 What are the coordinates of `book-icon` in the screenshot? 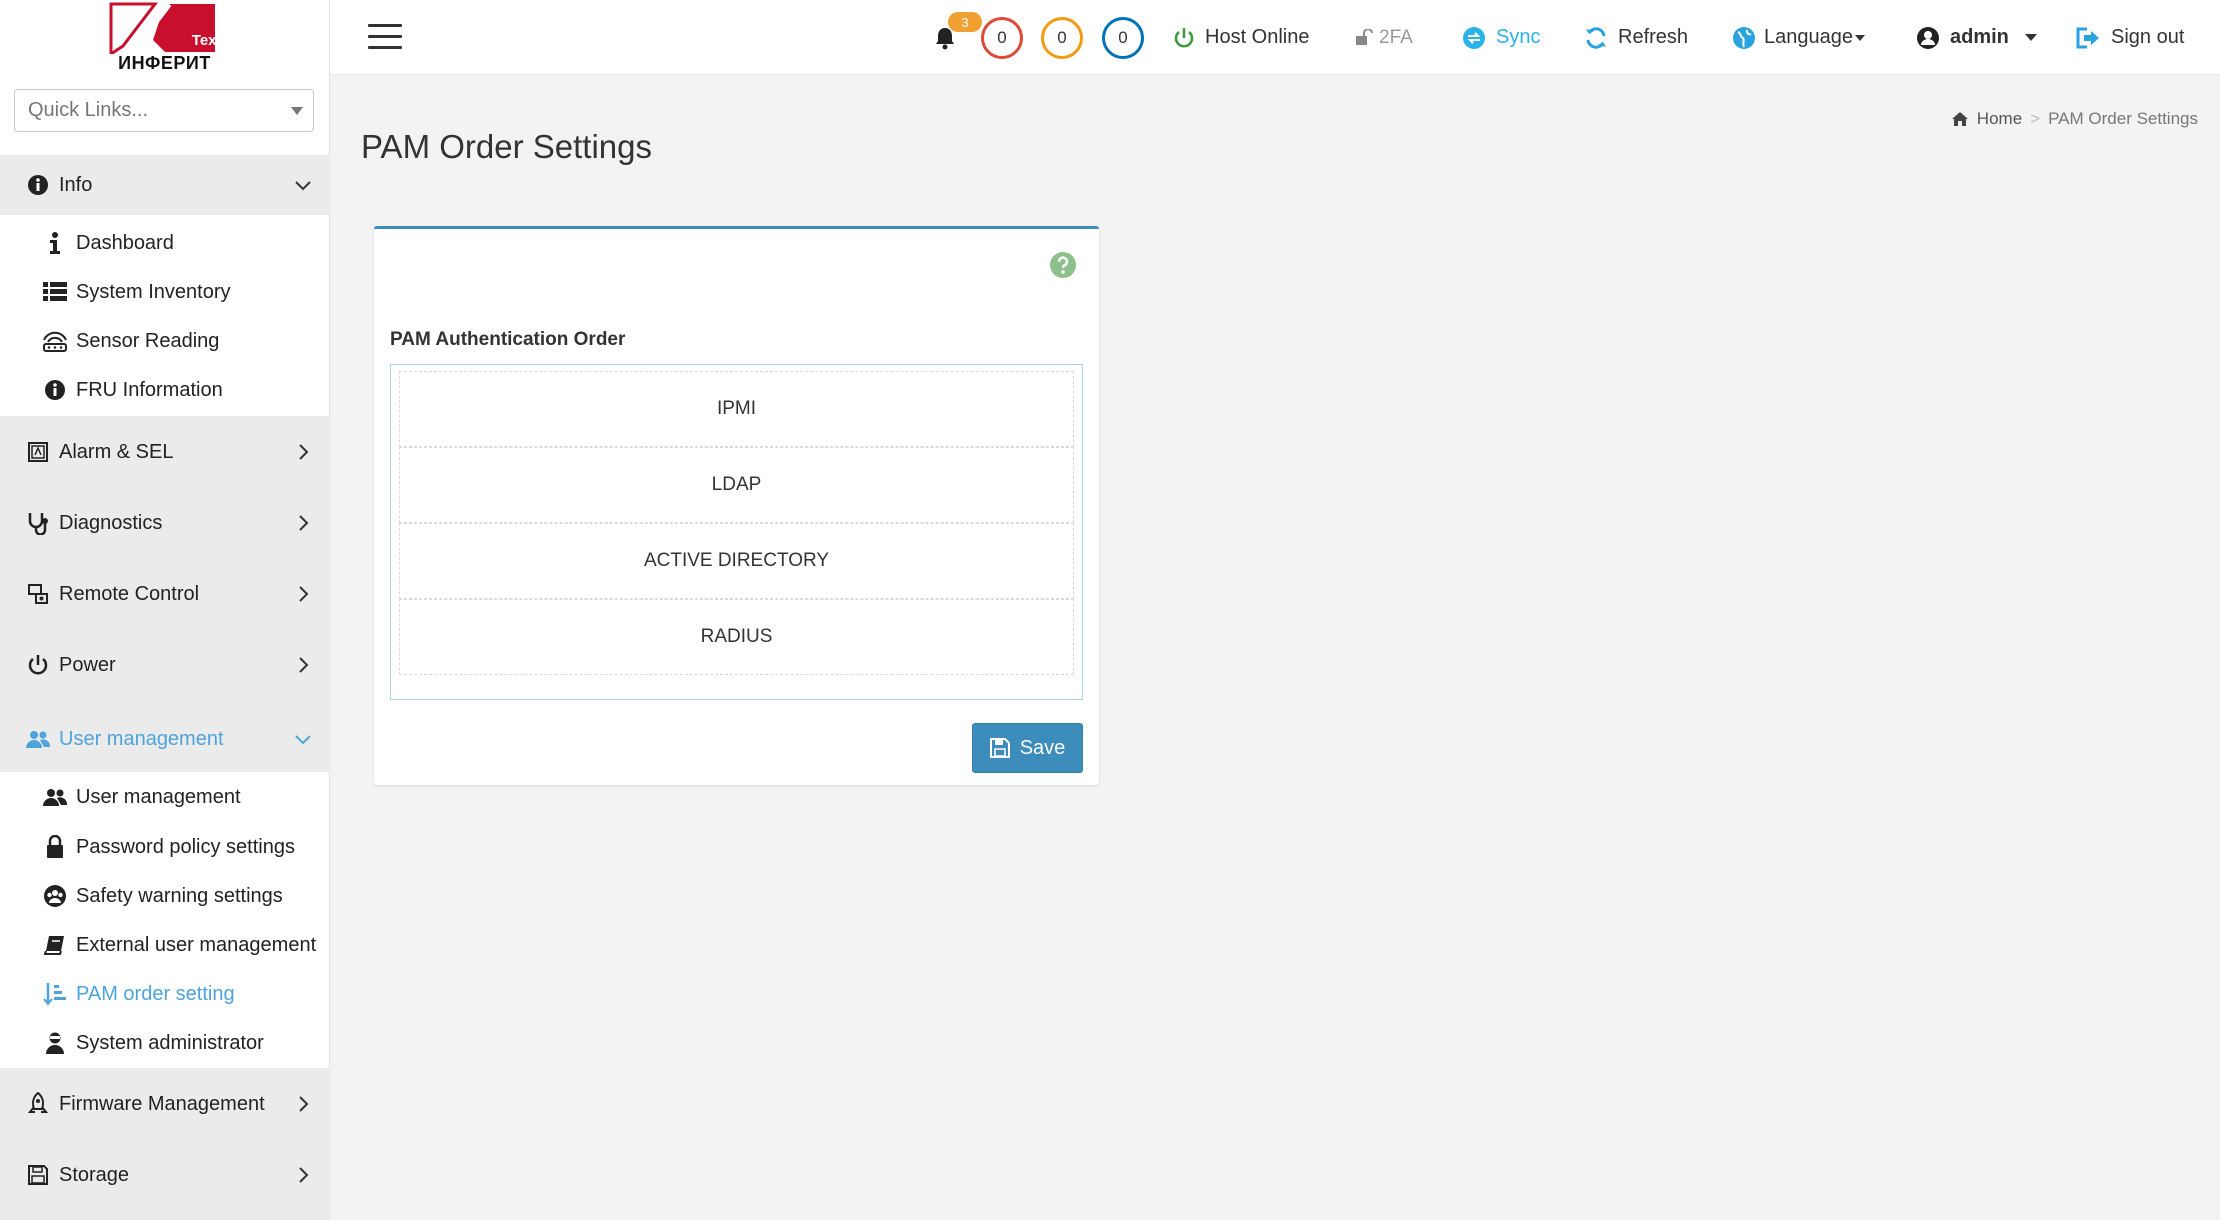 It's located at (55, 945).